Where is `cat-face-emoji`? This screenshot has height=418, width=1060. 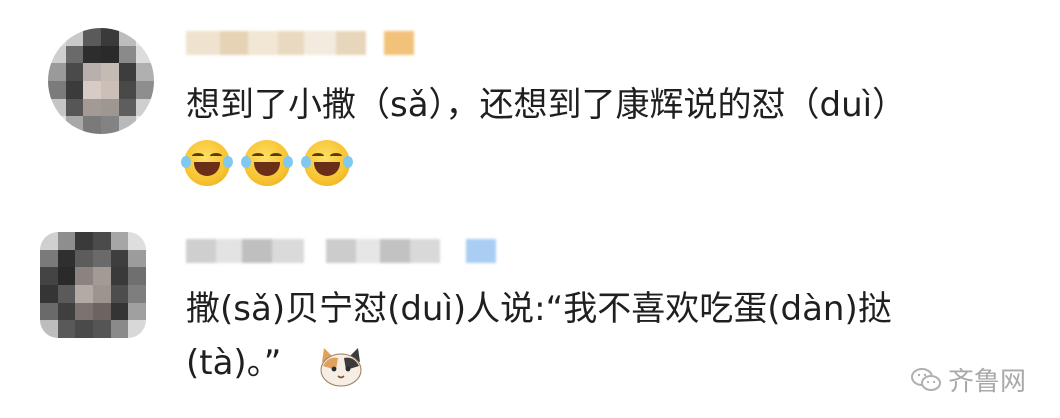
cat-face-emoji is located at coordinates (341, 367).